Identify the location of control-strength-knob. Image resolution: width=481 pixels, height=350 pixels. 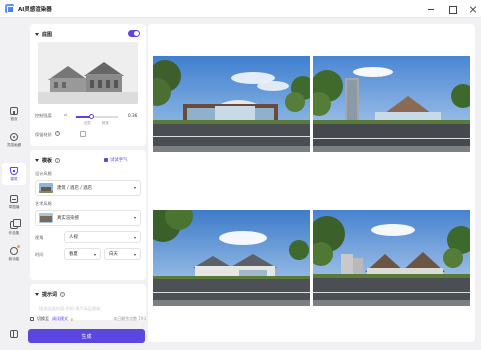
(91, 116).